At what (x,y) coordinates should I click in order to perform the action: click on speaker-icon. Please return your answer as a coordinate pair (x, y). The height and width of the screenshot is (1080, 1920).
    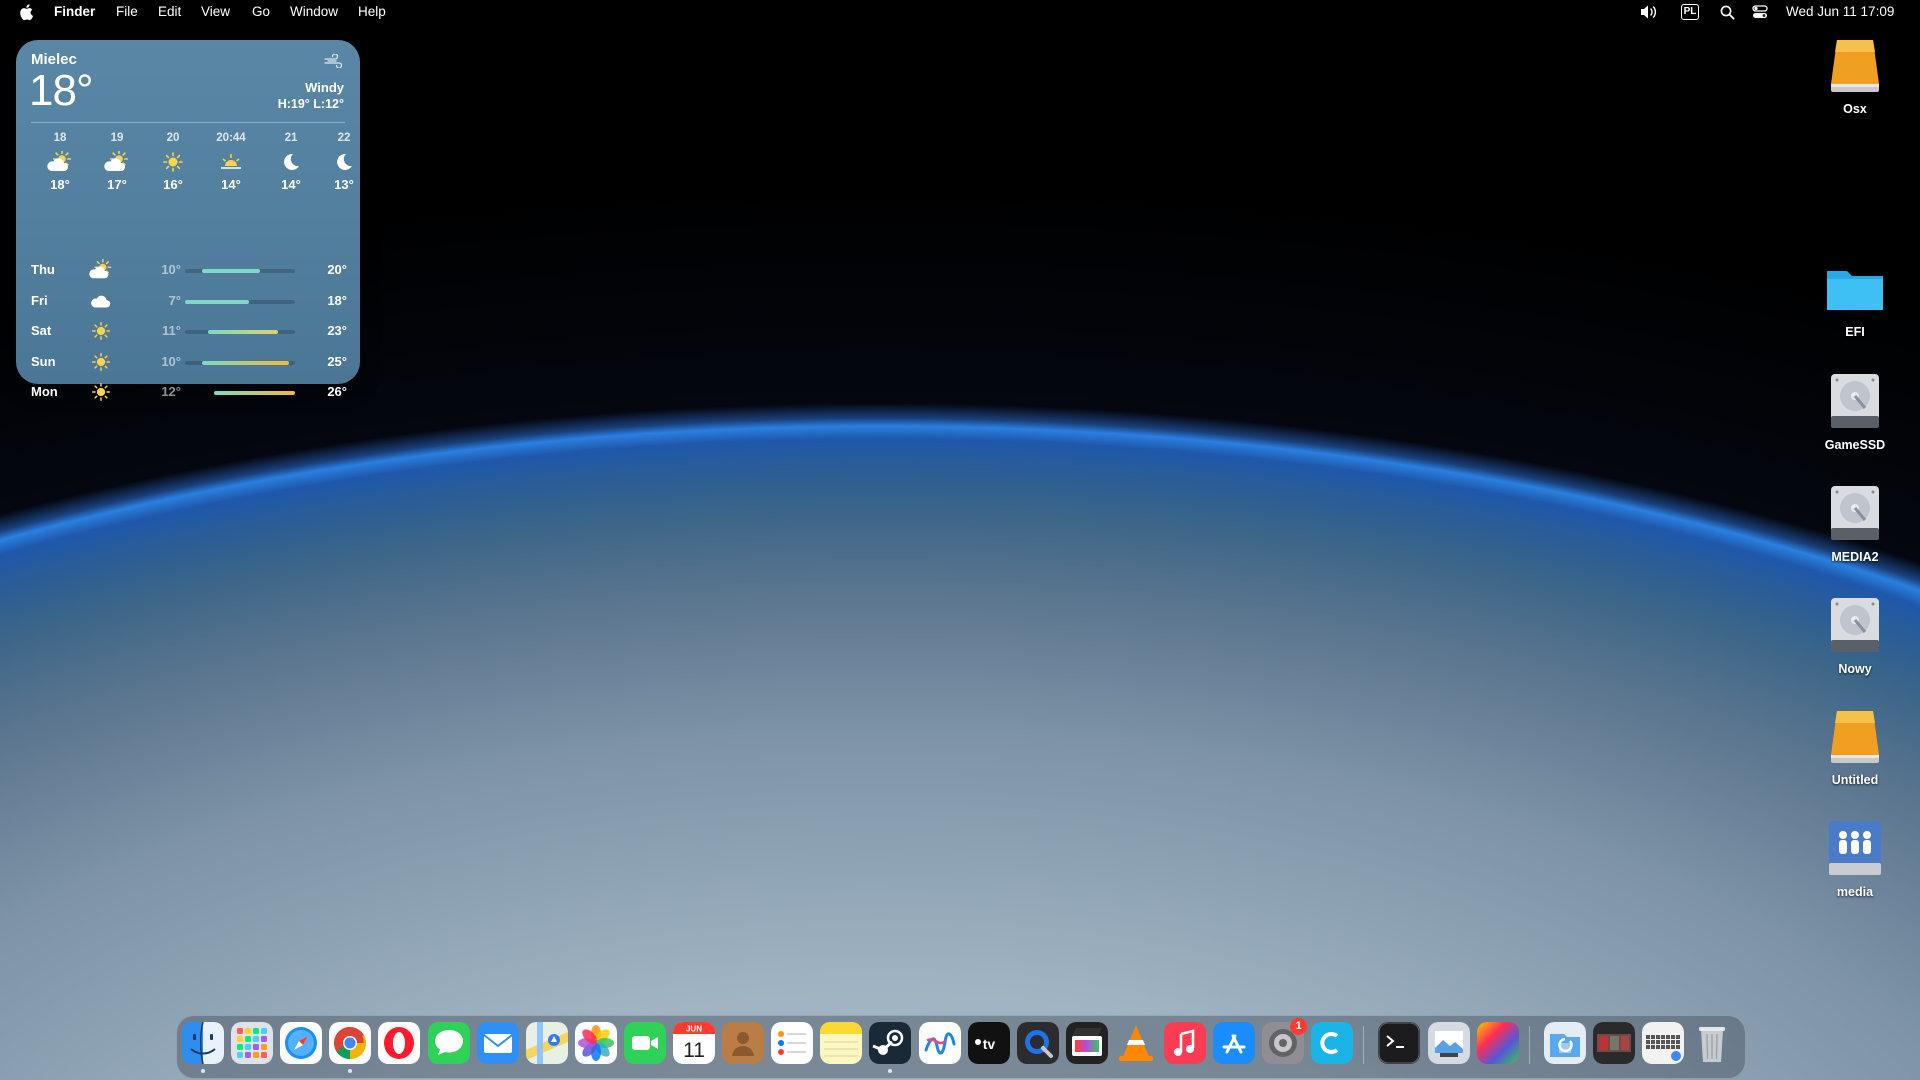
    Looking at the image, I should click on (1649, 12).